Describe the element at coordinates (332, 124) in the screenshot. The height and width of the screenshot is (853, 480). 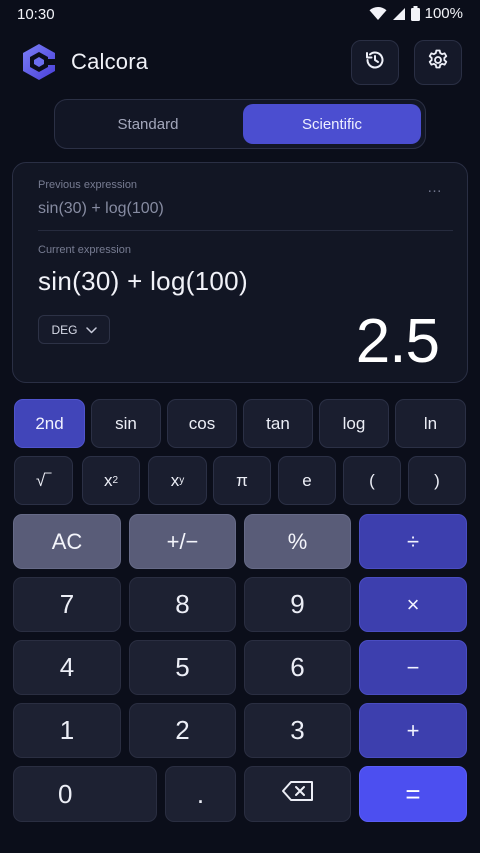
I see `tab-scientific: Scientific` at that location.